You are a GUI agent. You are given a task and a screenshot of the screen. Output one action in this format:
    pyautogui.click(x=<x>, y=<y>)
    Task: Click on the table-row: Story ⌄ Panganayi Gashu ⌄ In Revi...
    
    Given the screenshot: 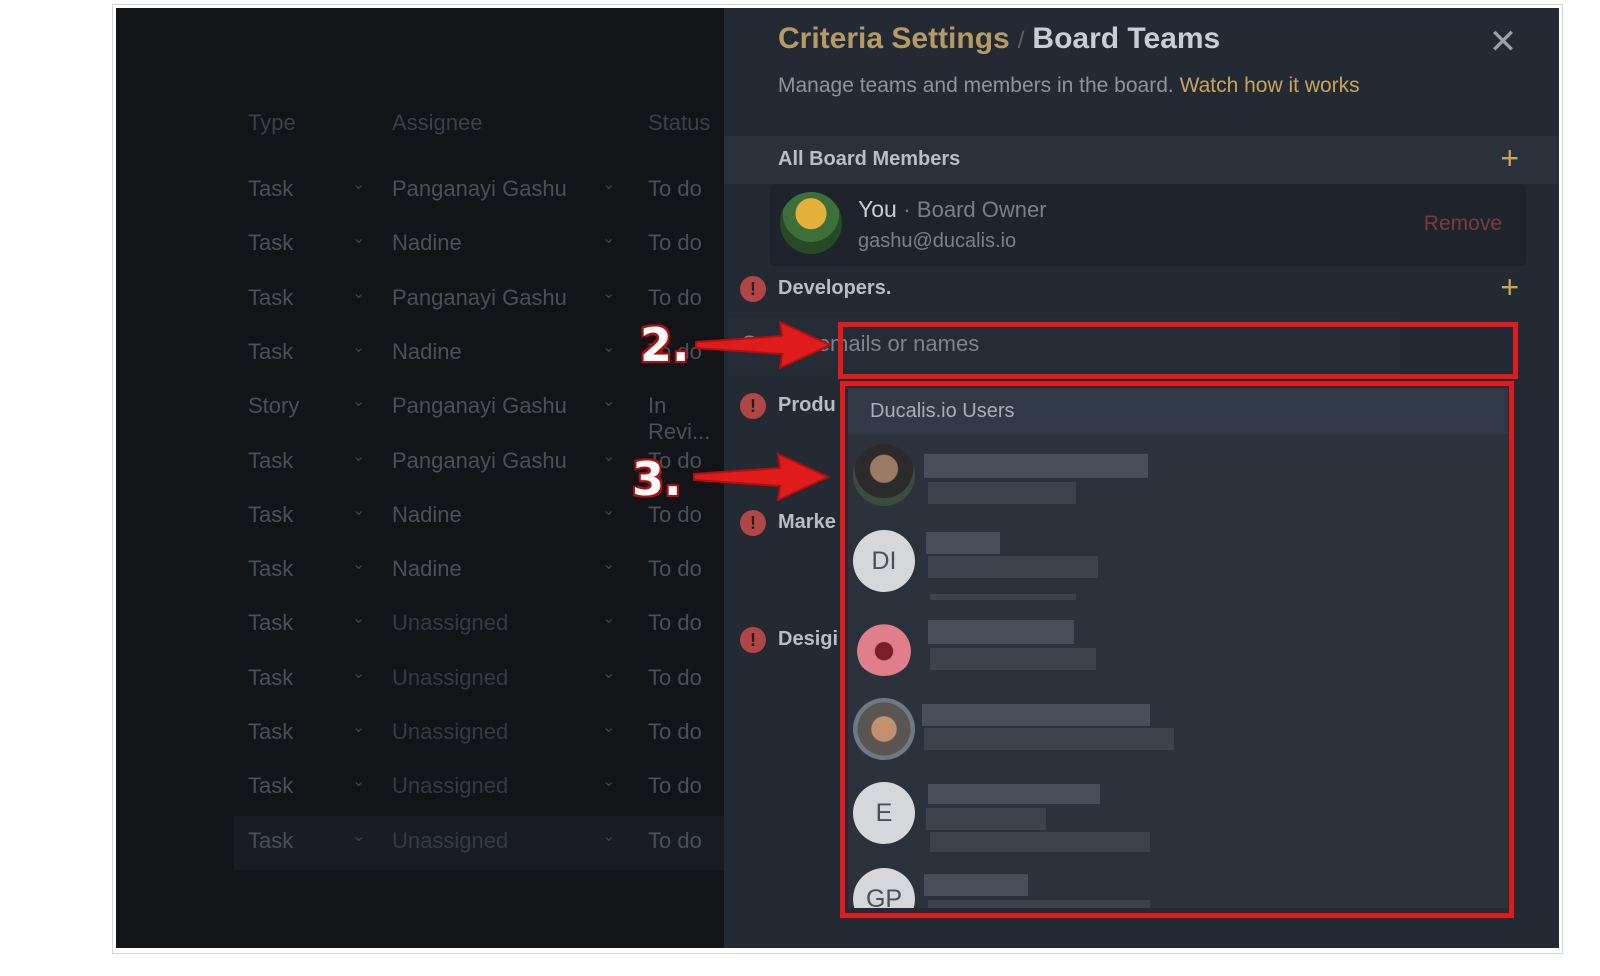 What is the action you would take?
    pyautogui.click(x=479, y=412)
    